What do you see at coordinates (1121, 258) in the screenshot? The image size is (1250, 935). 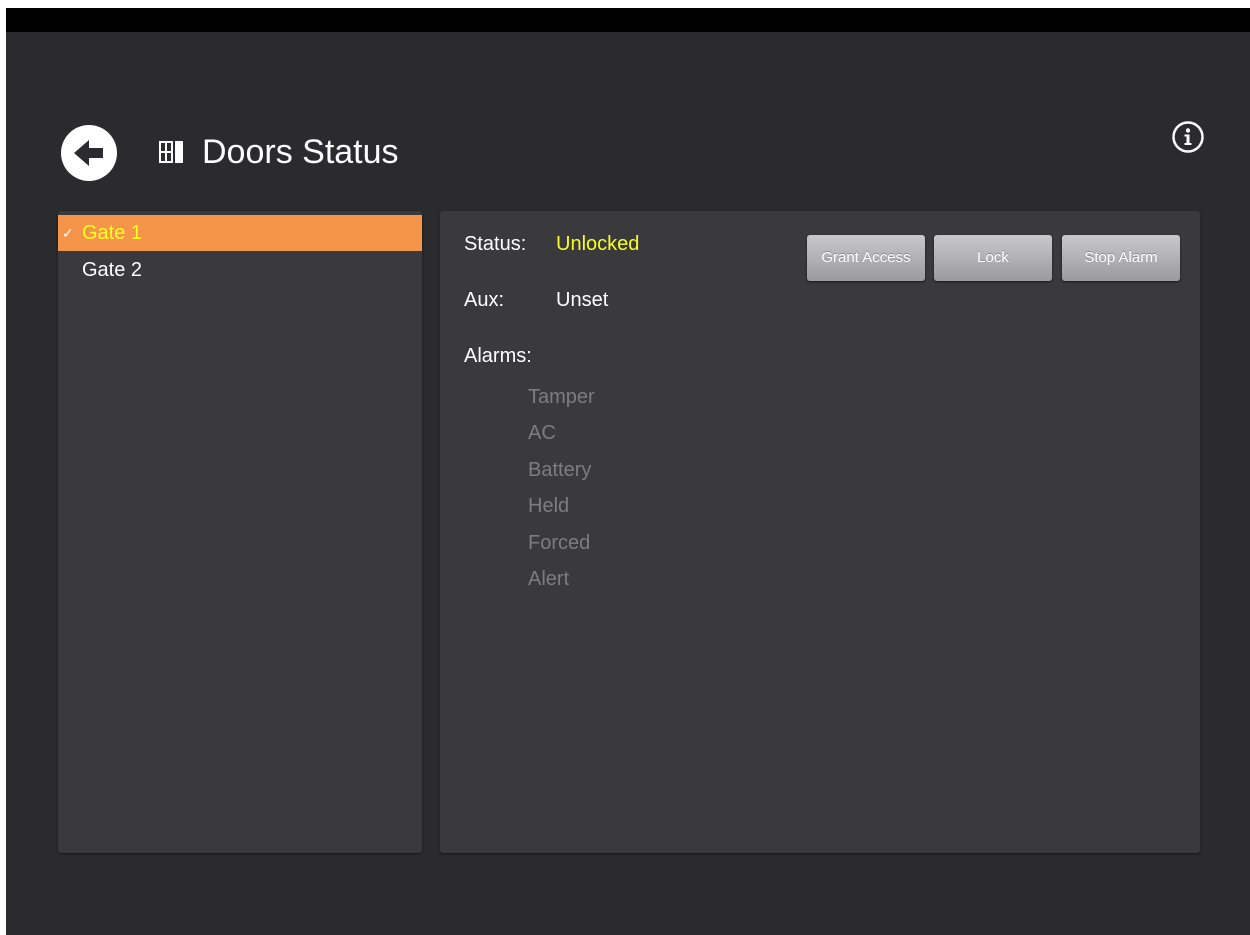 I see `stop-alarm-button: Stop Alarm` at bounding box center [1121, 258].